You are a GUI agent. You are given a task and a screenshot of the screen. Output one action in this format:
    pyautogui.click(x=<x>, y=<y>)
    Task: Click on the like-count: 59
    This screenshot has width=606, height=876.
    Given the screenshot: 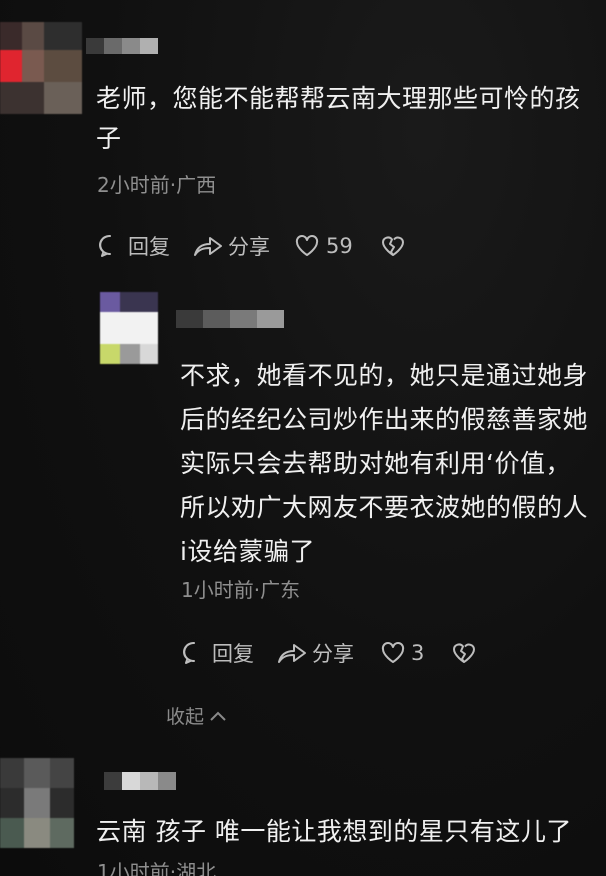 What is the action you would take?
    pyautogui.click(x=339, y=246)
    